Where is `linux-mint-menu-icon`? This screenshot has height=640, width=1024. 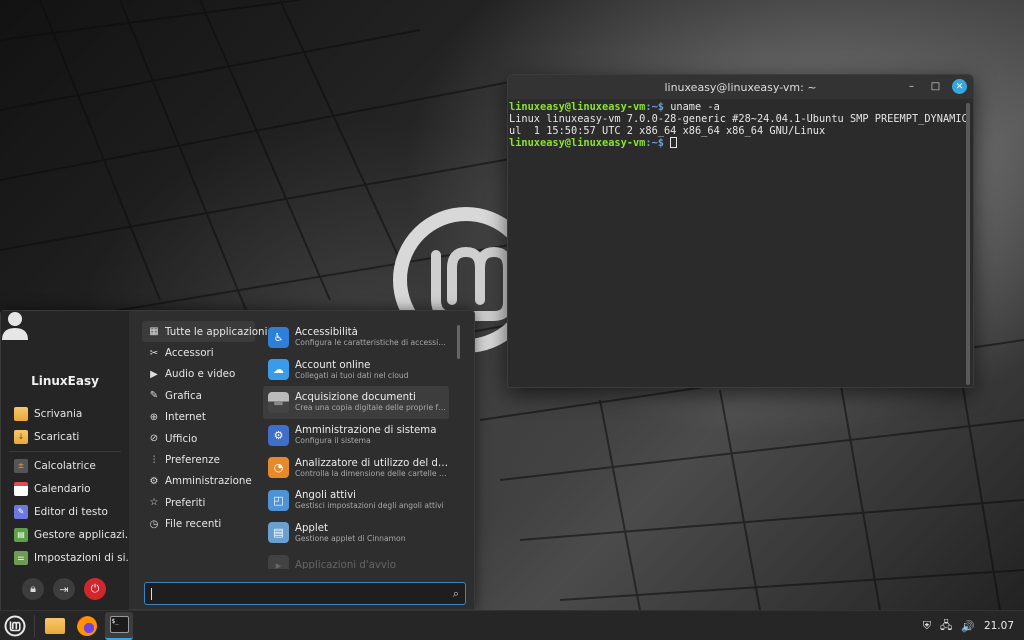 linux-mint-menu-icon is located at coordinates (15, 625).